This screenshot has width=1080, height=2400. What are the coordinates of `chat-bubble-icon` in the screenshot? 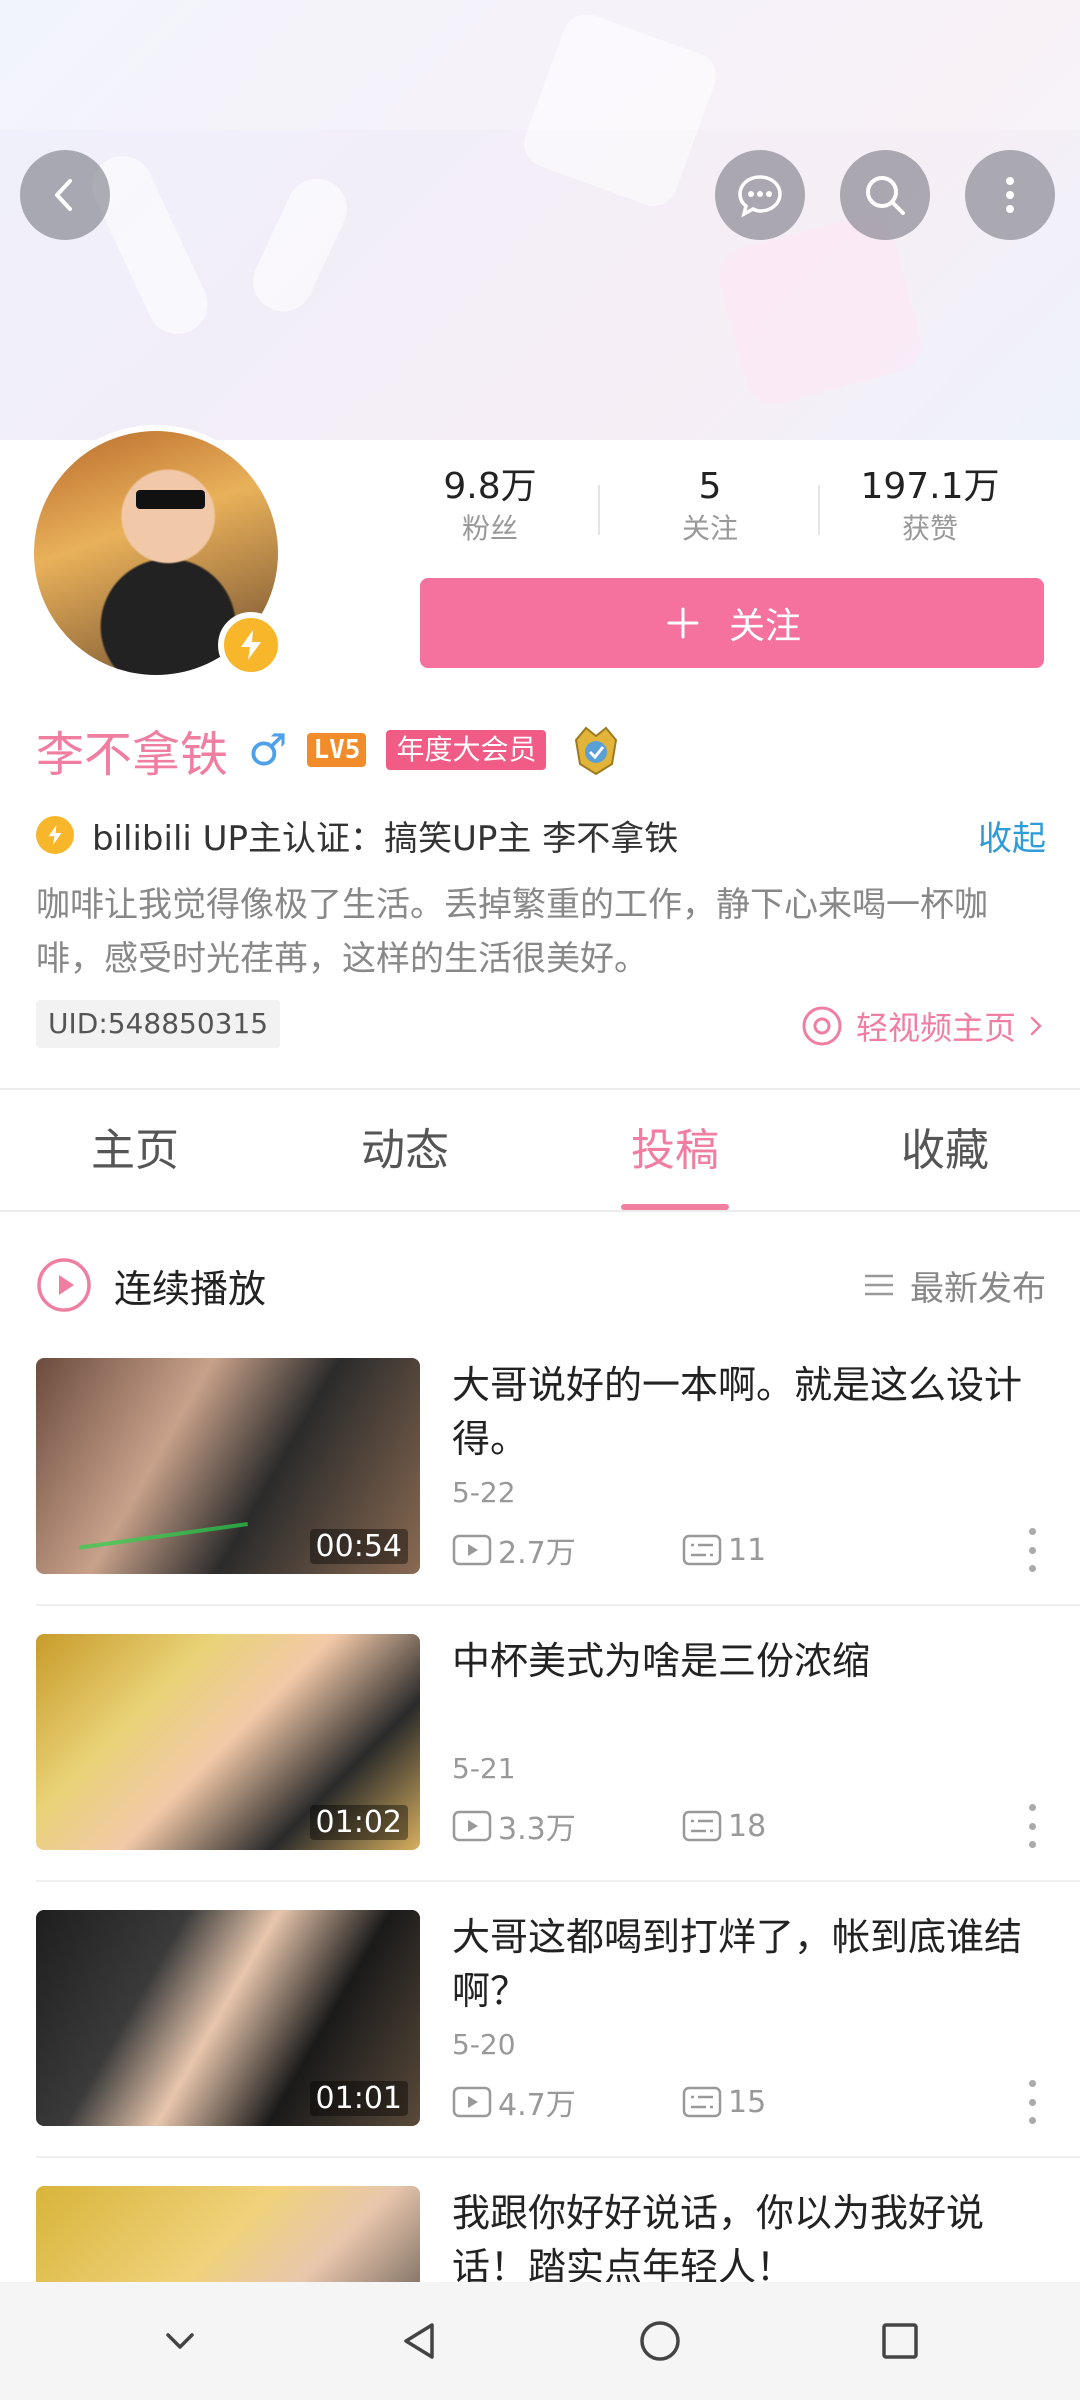 It's located at (760, 196).